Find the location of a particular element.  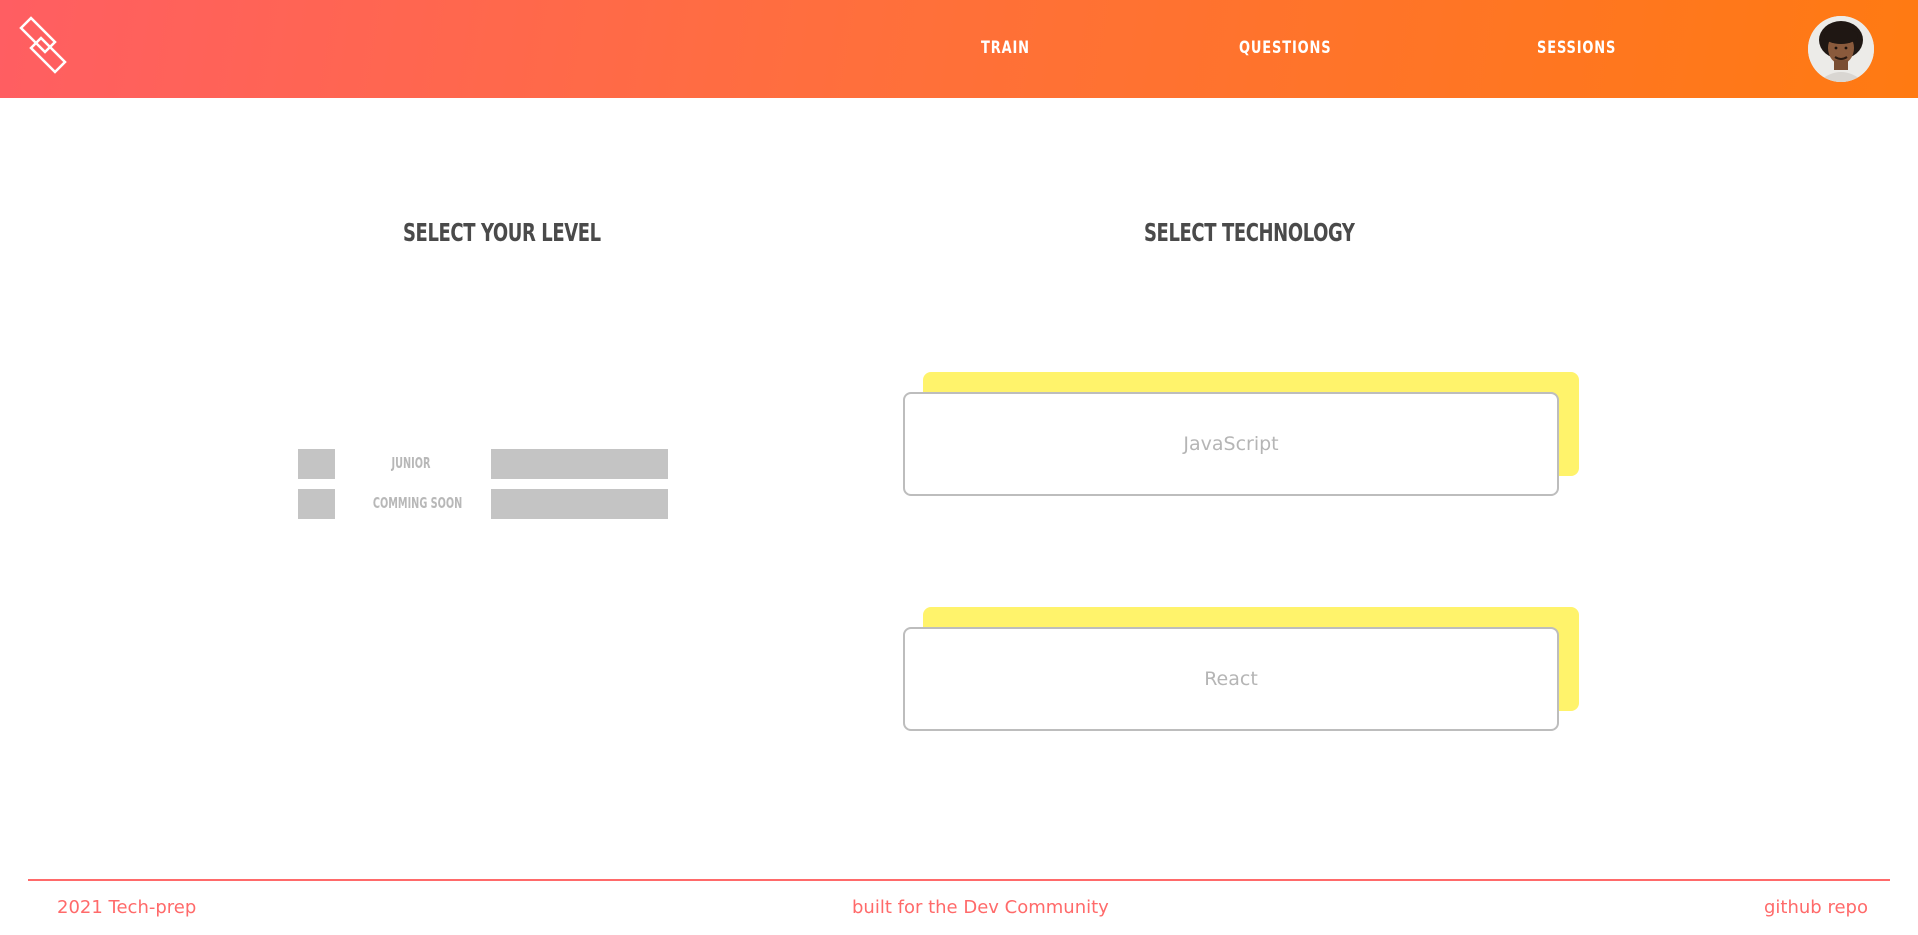

level-label: COMMING SOON is located at coordinates (417, 503).